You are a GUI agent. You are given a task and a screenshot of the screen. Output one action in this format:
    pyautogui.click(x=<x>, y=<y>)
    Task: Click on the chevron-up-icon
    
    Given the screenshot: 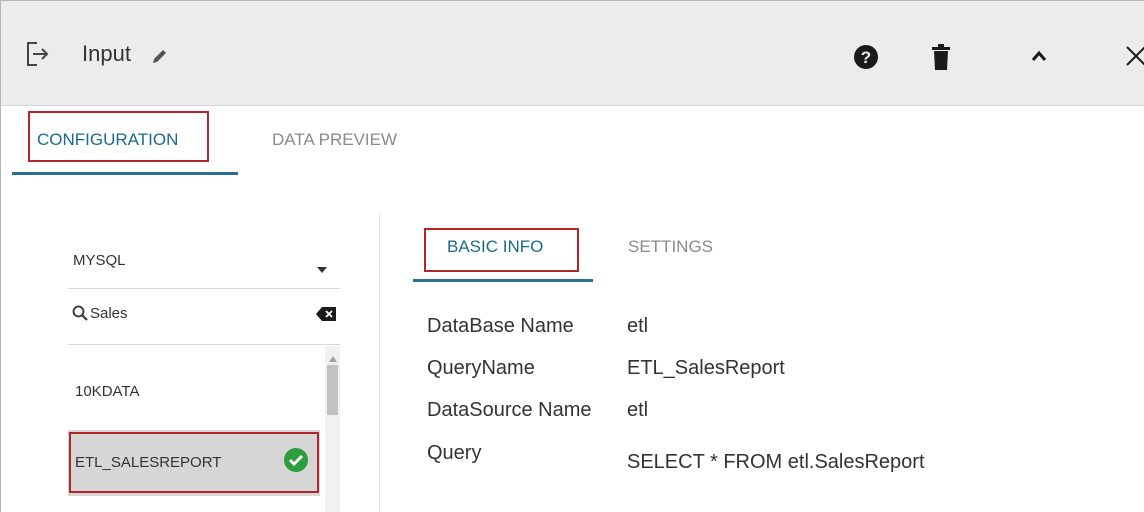 What is the action you would take?
    pyautogui.click(x=1039, y=58)
    